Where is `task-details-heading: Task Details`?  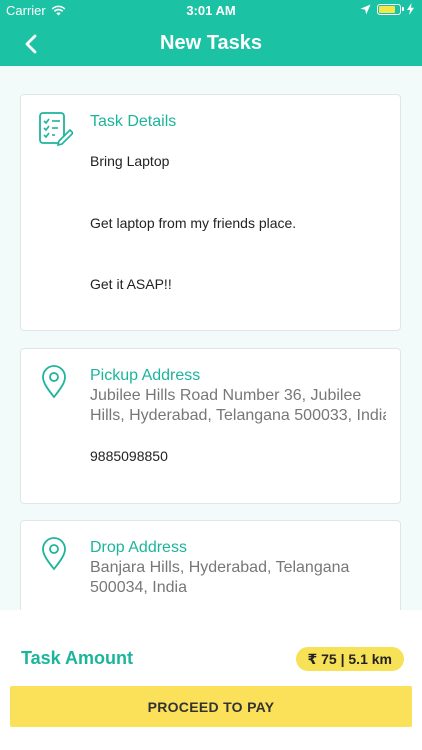 task-details-heading: Task Details is located at coordinates (133, 121).